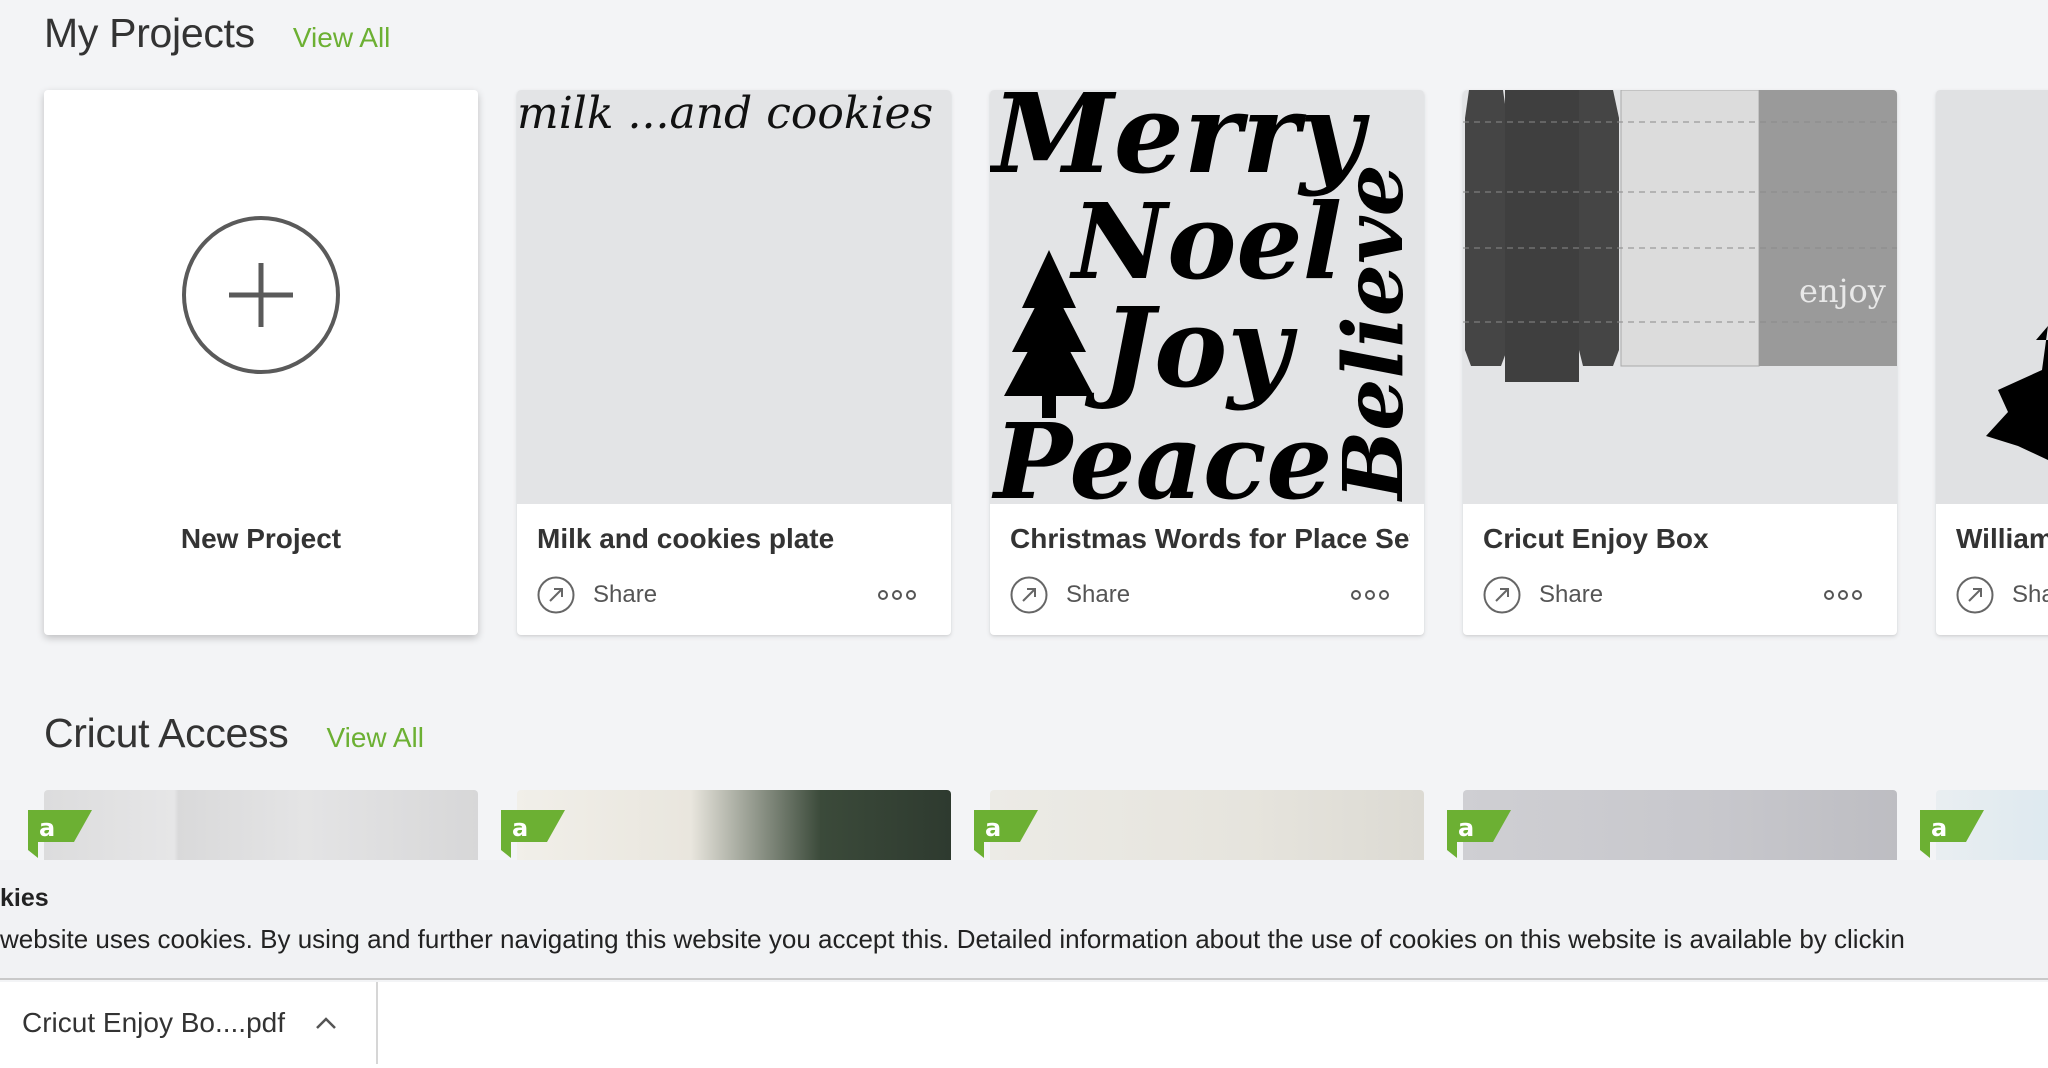 The width and height of the screenshot is (2048, 1068). Describe the element at coordinates (1596, 538) in the screenshot. I see `project-title: Cricut Enjoy Box` at that location.